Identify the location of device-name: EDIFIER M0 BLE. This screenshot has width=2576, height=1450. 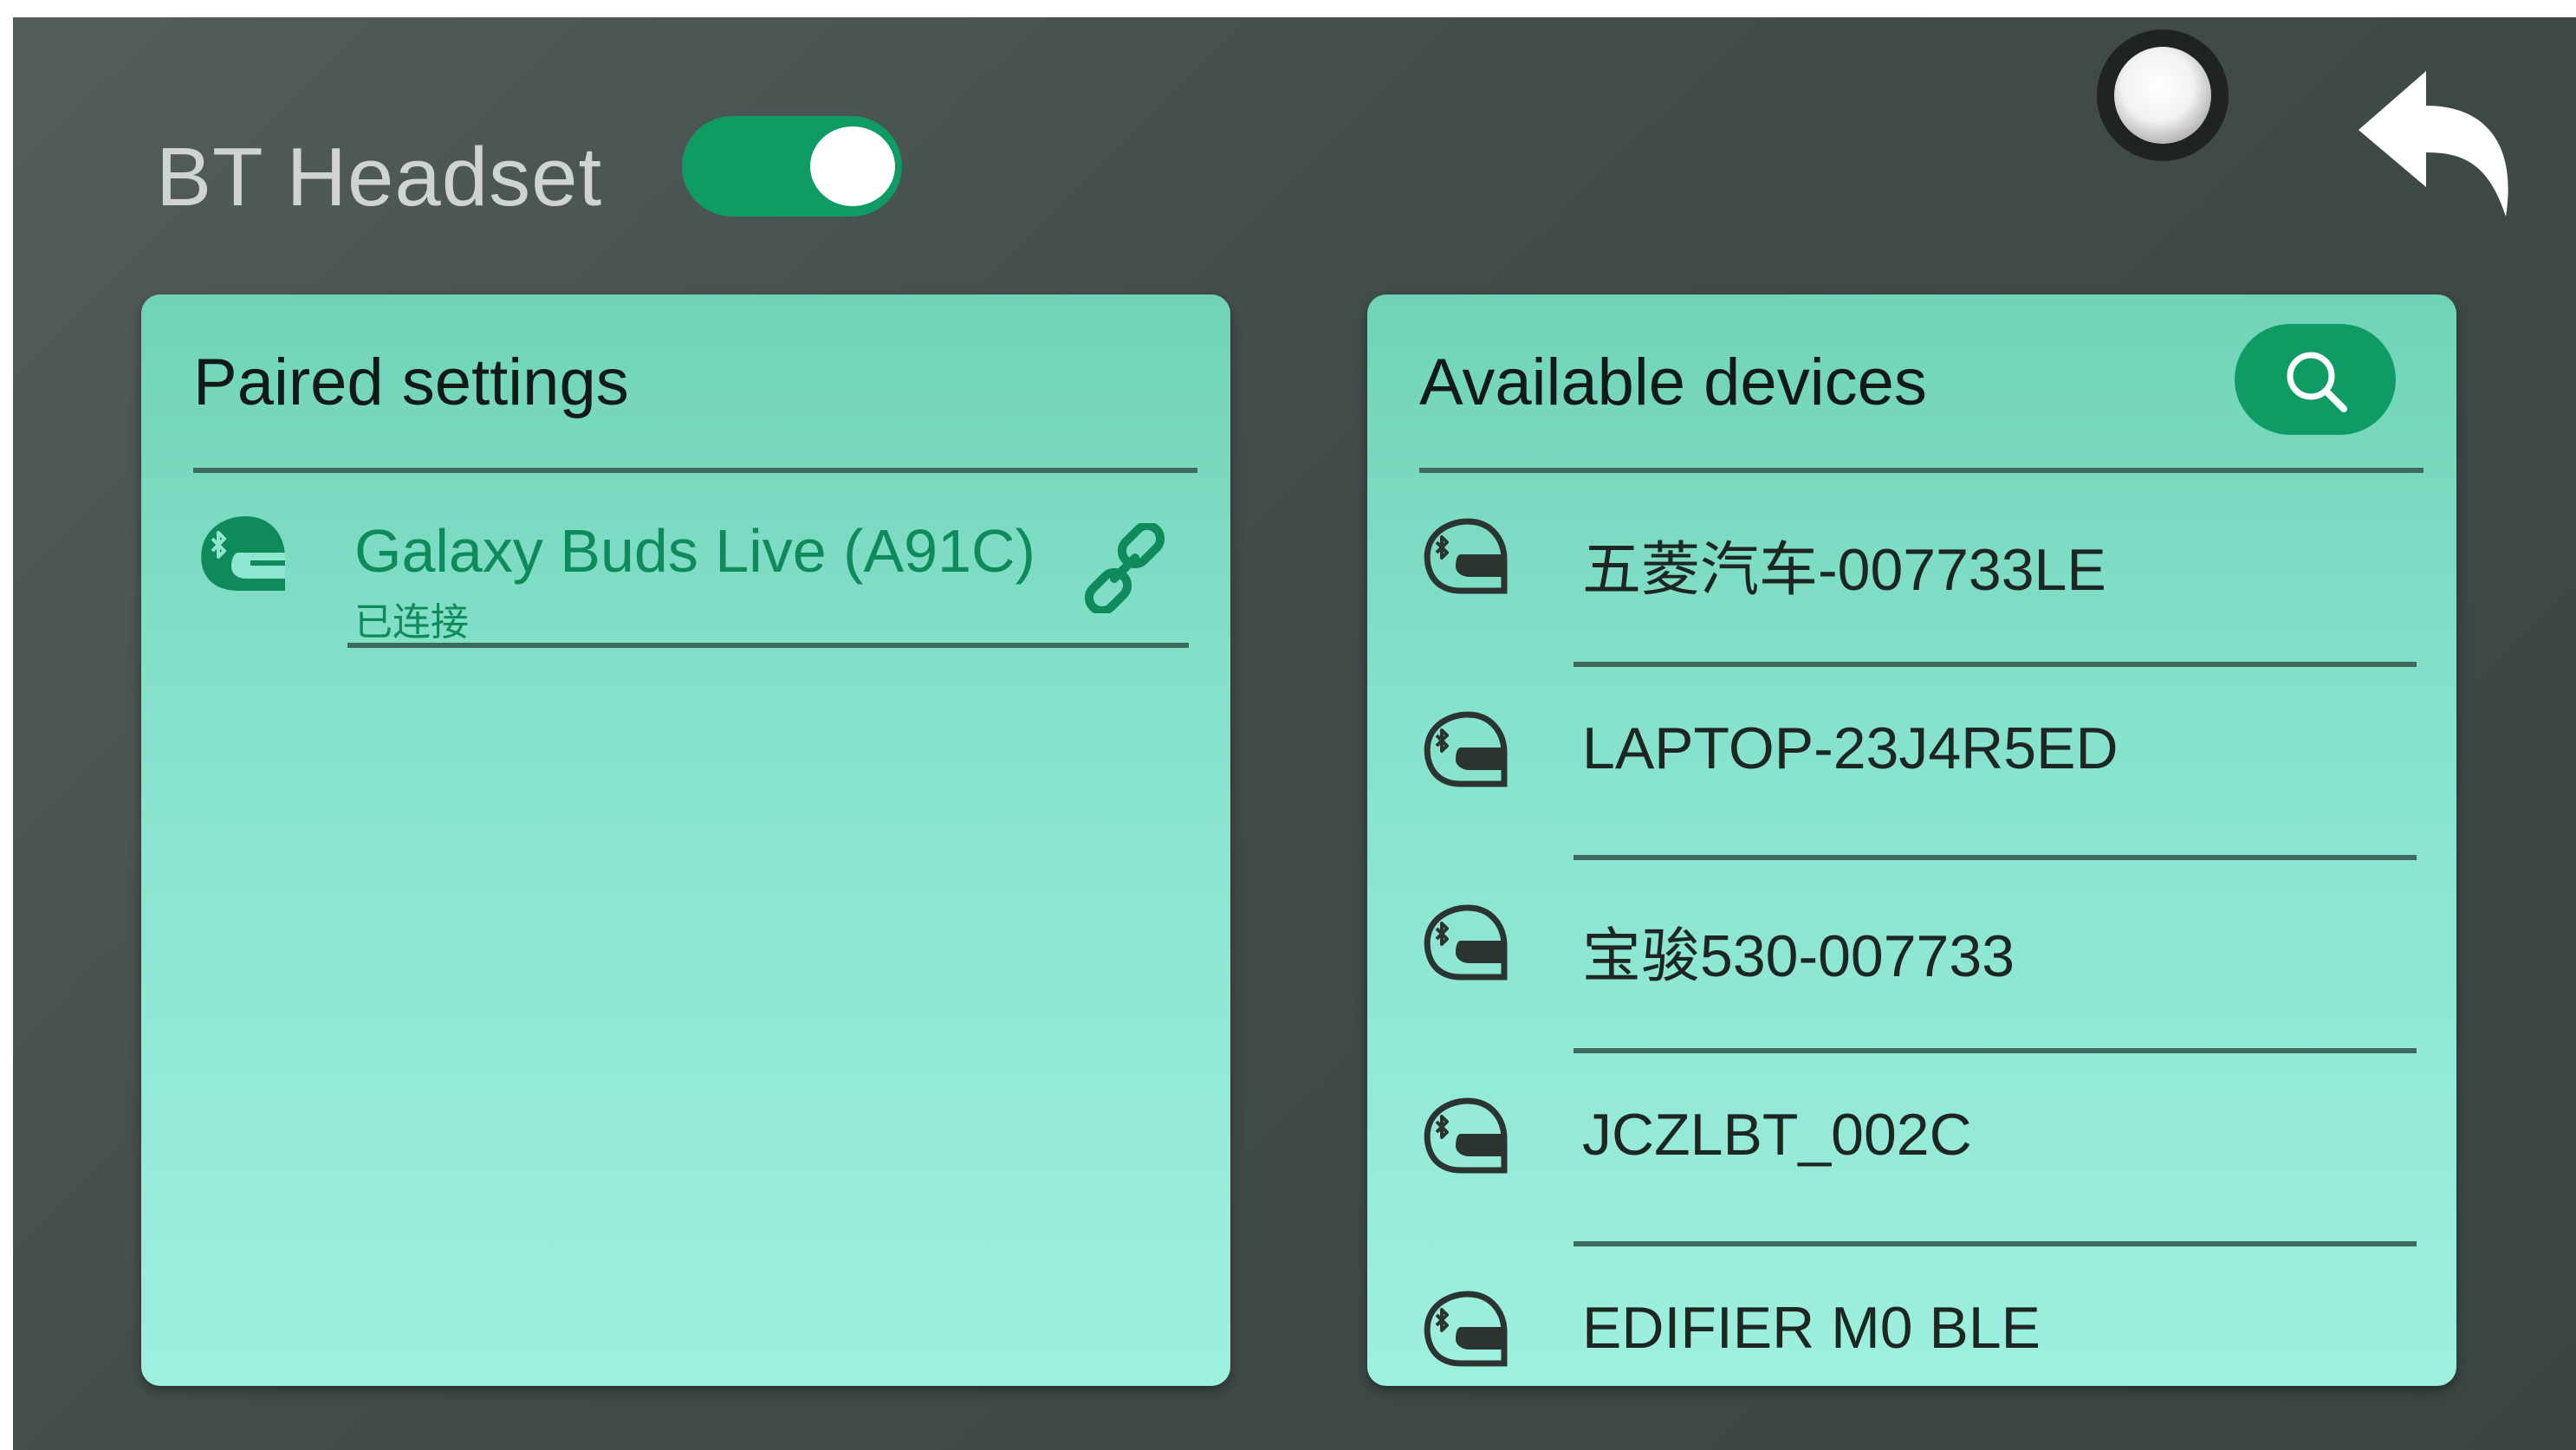
(1811, 1328).